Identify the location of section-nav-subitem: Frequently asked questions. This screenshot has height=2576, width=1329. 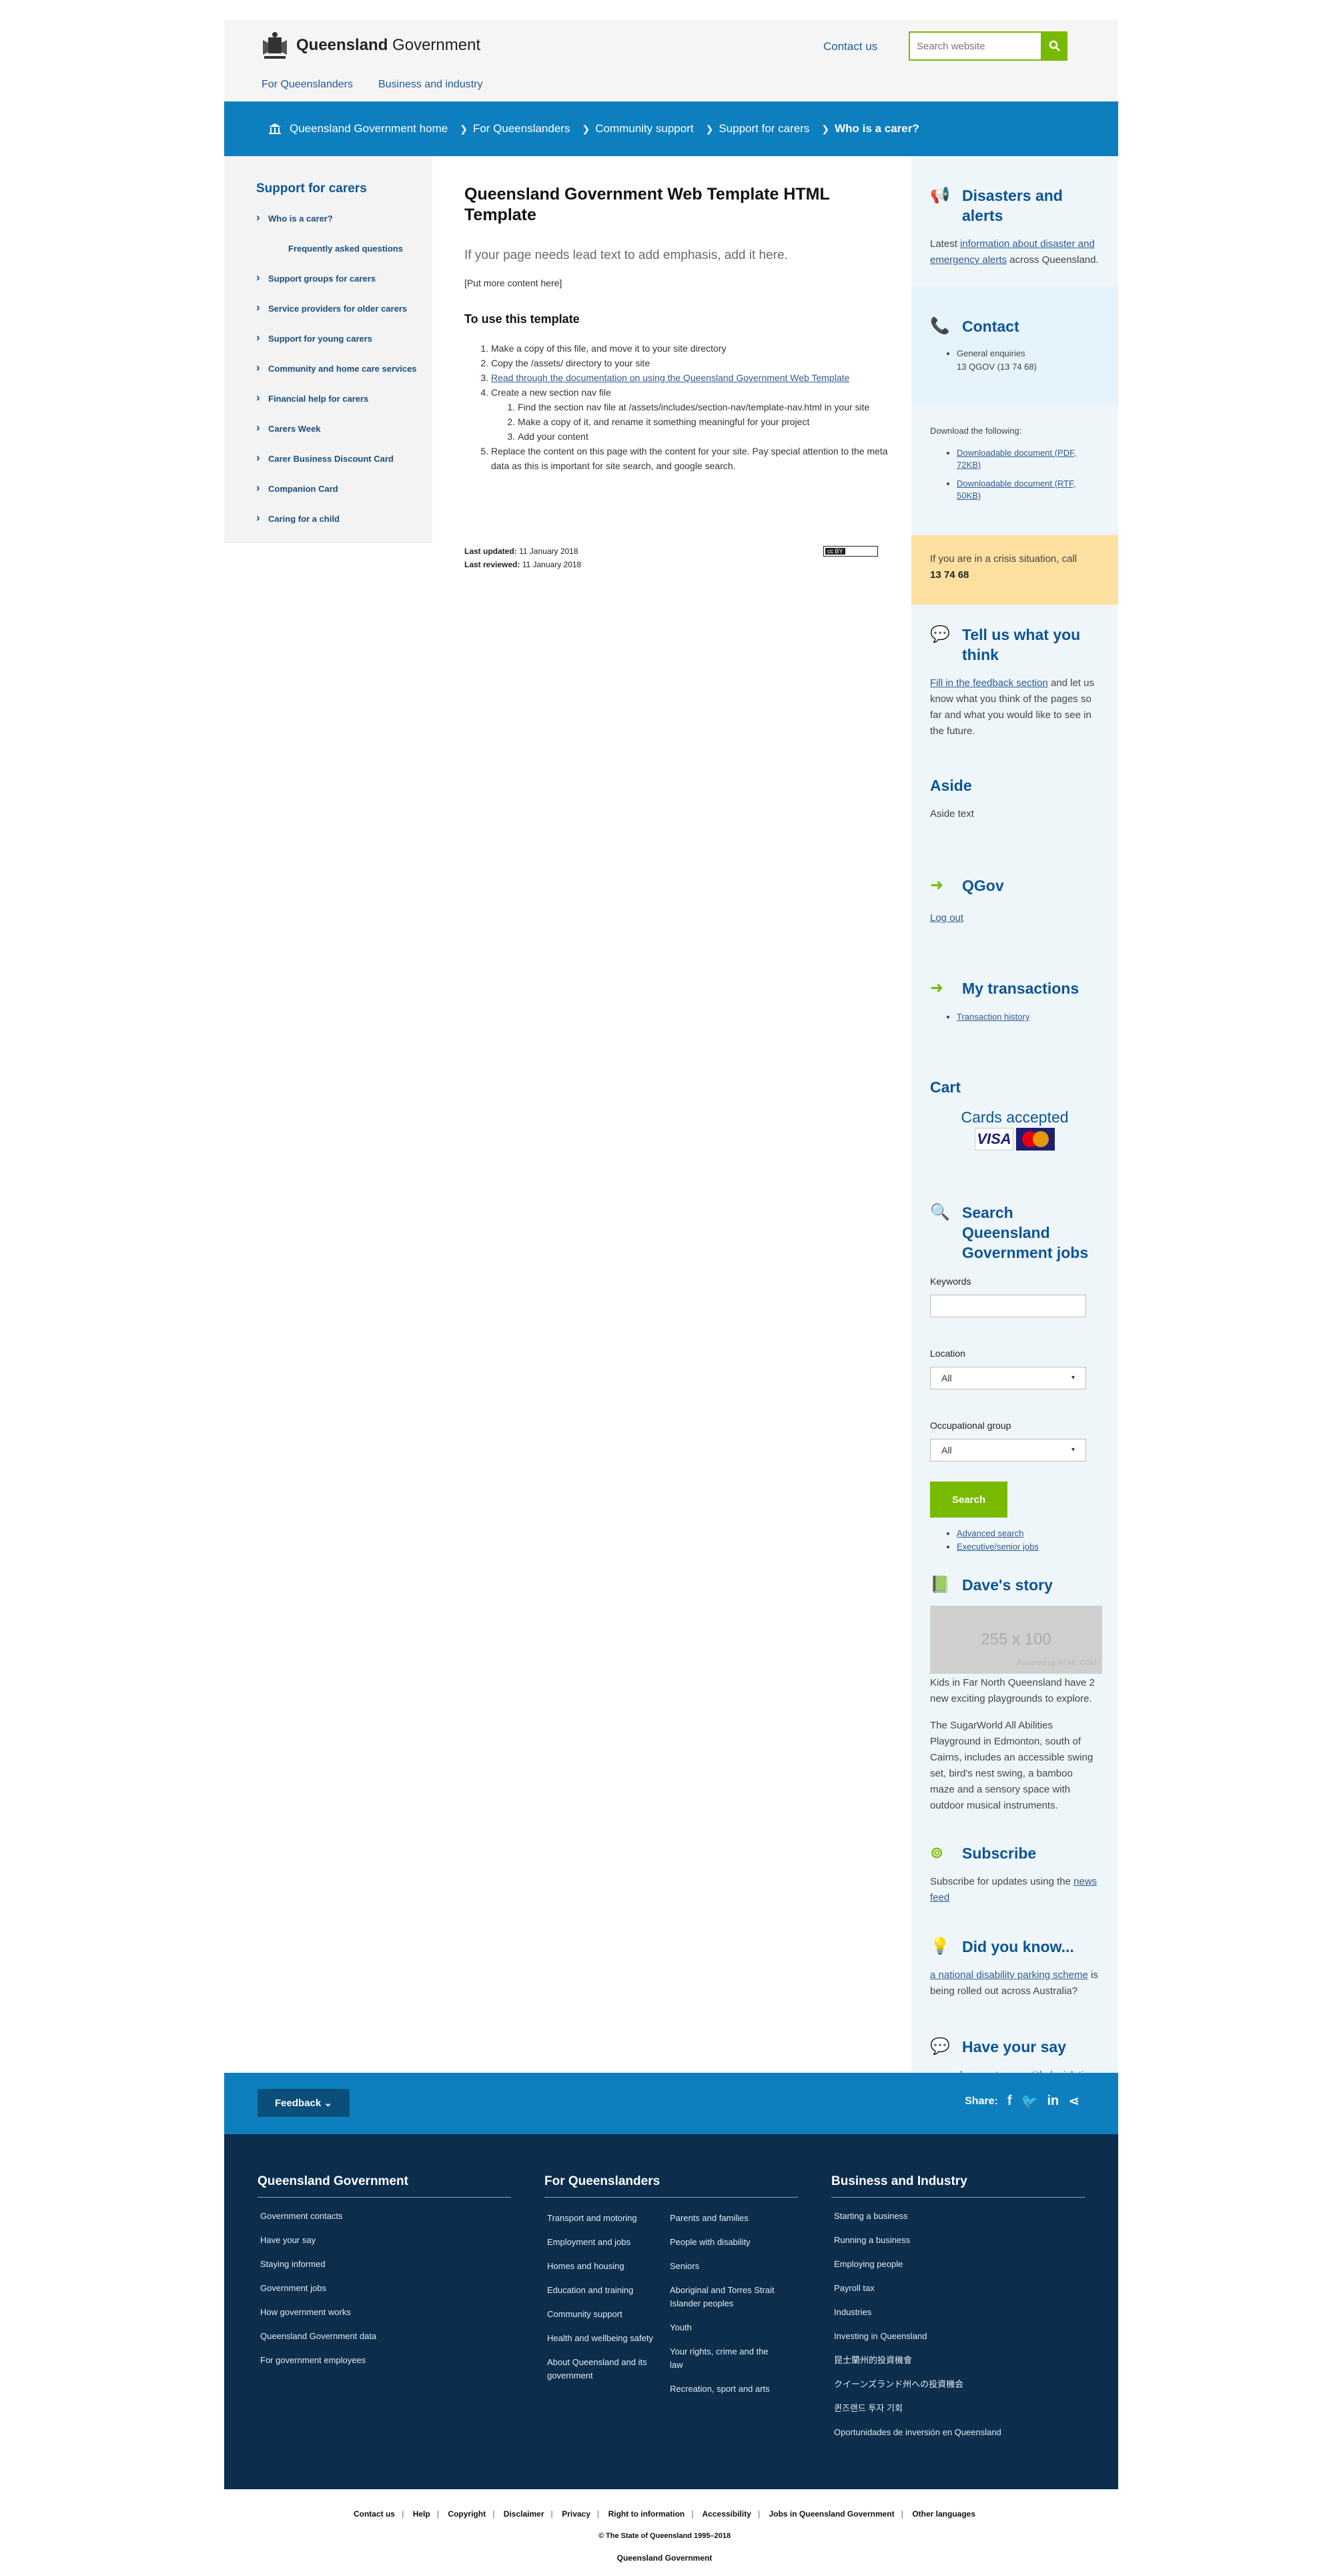
(344, 248).